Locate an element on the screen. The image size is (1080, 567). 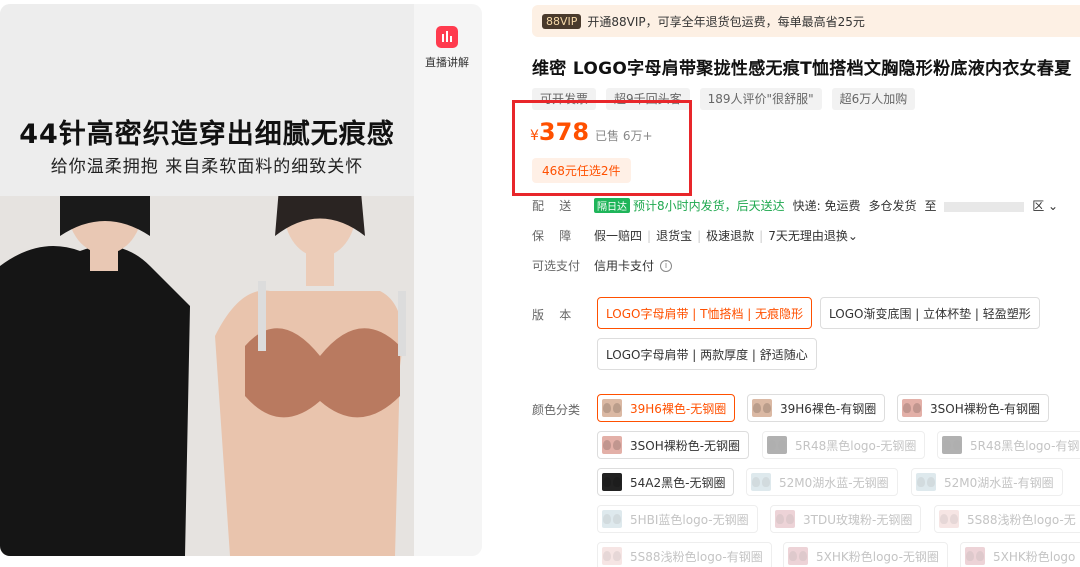
color-option-label: 5HBI蓝色logo-无钢圈 is located at coordinates (689, 519).